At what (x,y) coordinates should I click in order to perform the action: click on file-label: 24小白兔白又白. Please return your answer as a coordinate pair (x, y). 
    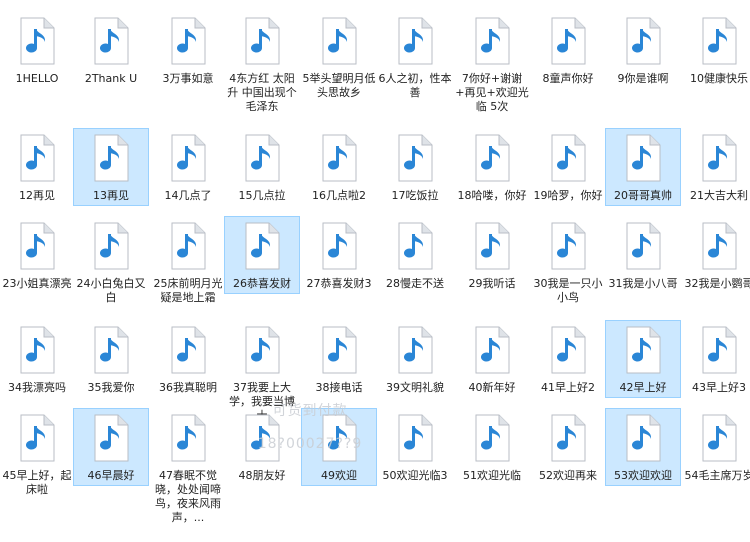
    Looking at the image, I should click on (111, 290).